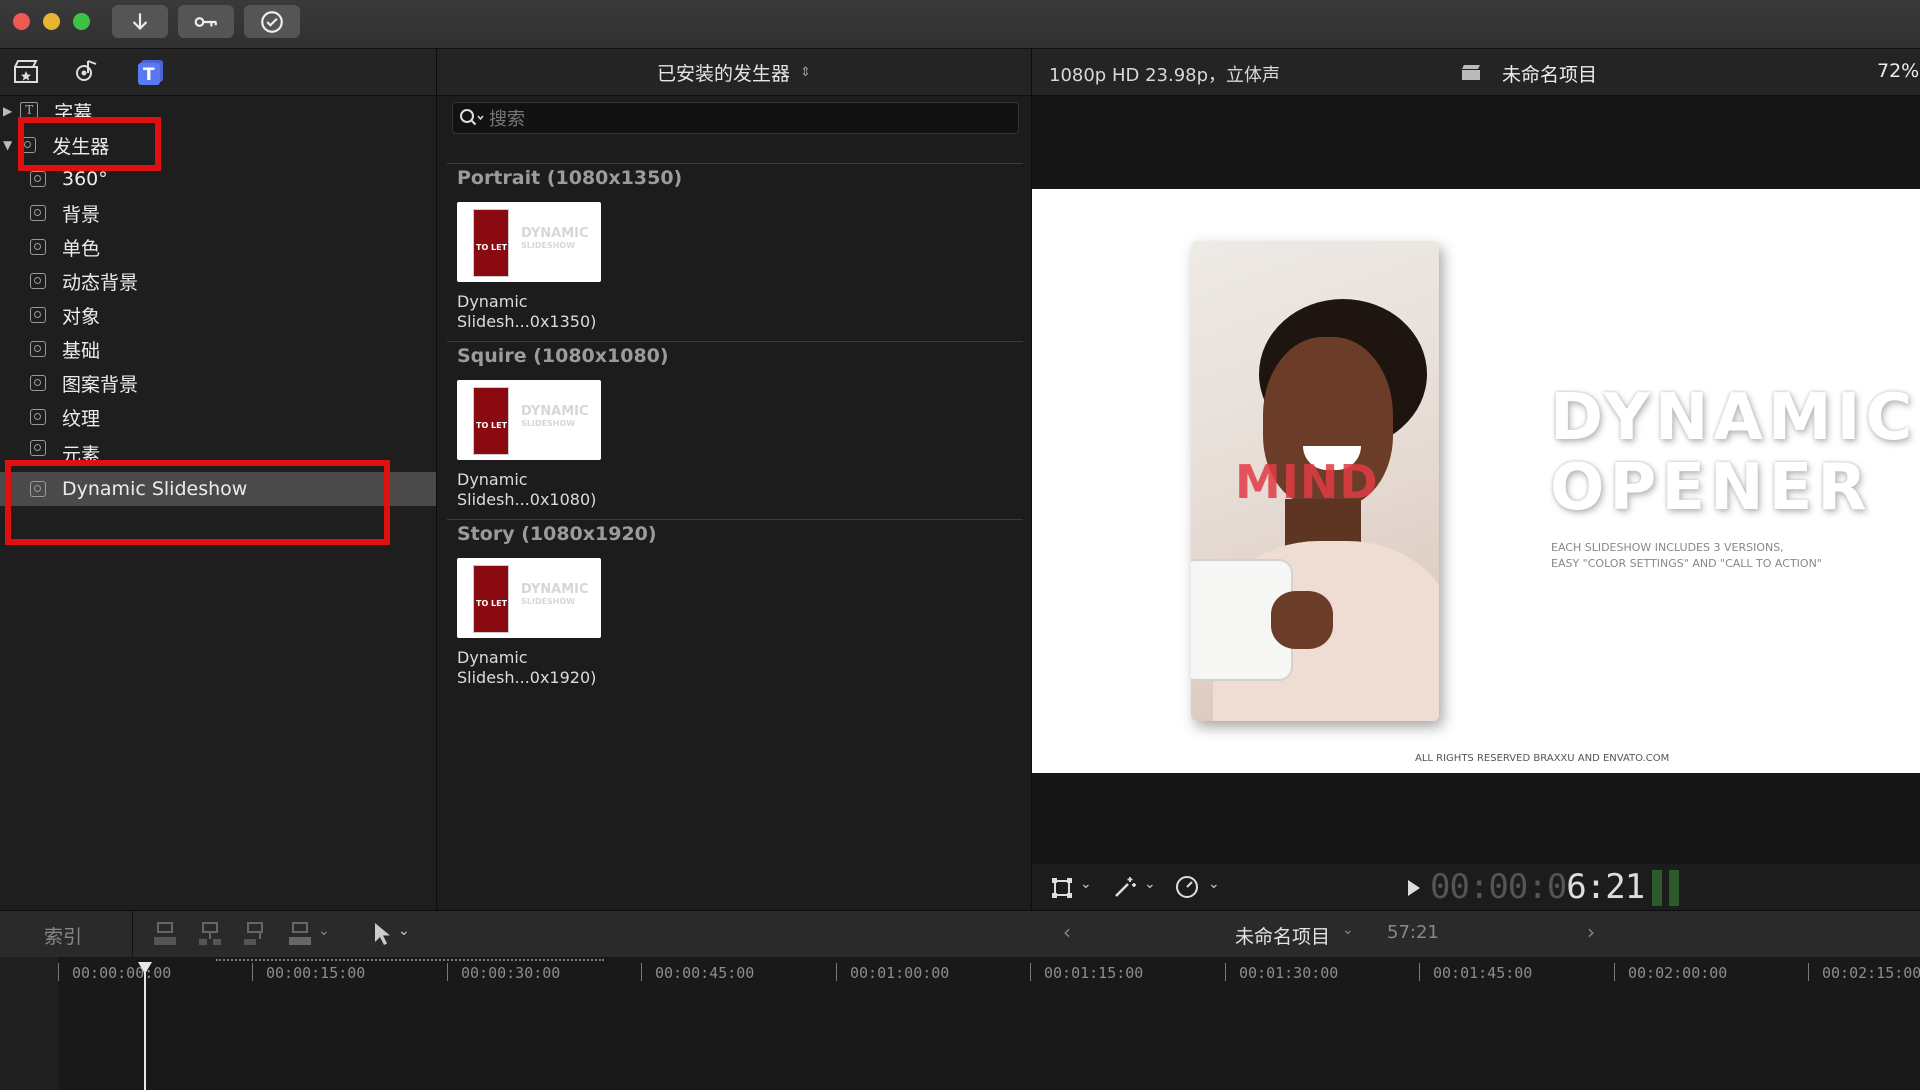 The width and height of the screenshot is (1920, 1090). Describe the element at coordinates (122, 973) in the screenshot. I see `ruler-label: 00:00:00:00` at that location.